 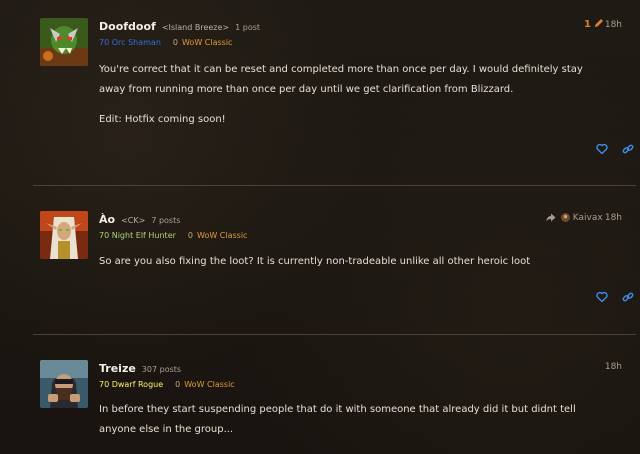 I want to click on reply-to-link: Kaivax, so click(x=574, y=218).